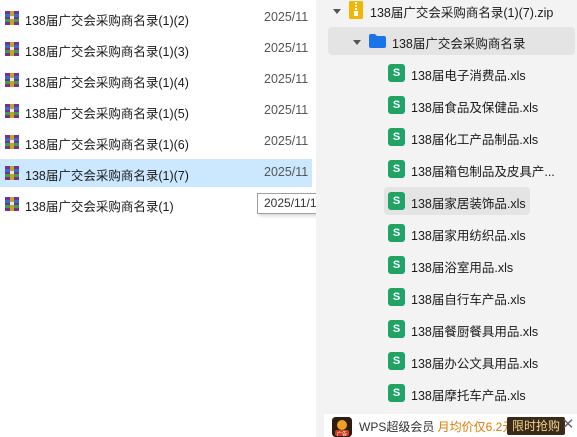 This screenshot has height=437, width=577. What do you see at coordinates (568, 425) in the screenshot?
I see `close-icon: ✕` at bounding box center [568, 425].